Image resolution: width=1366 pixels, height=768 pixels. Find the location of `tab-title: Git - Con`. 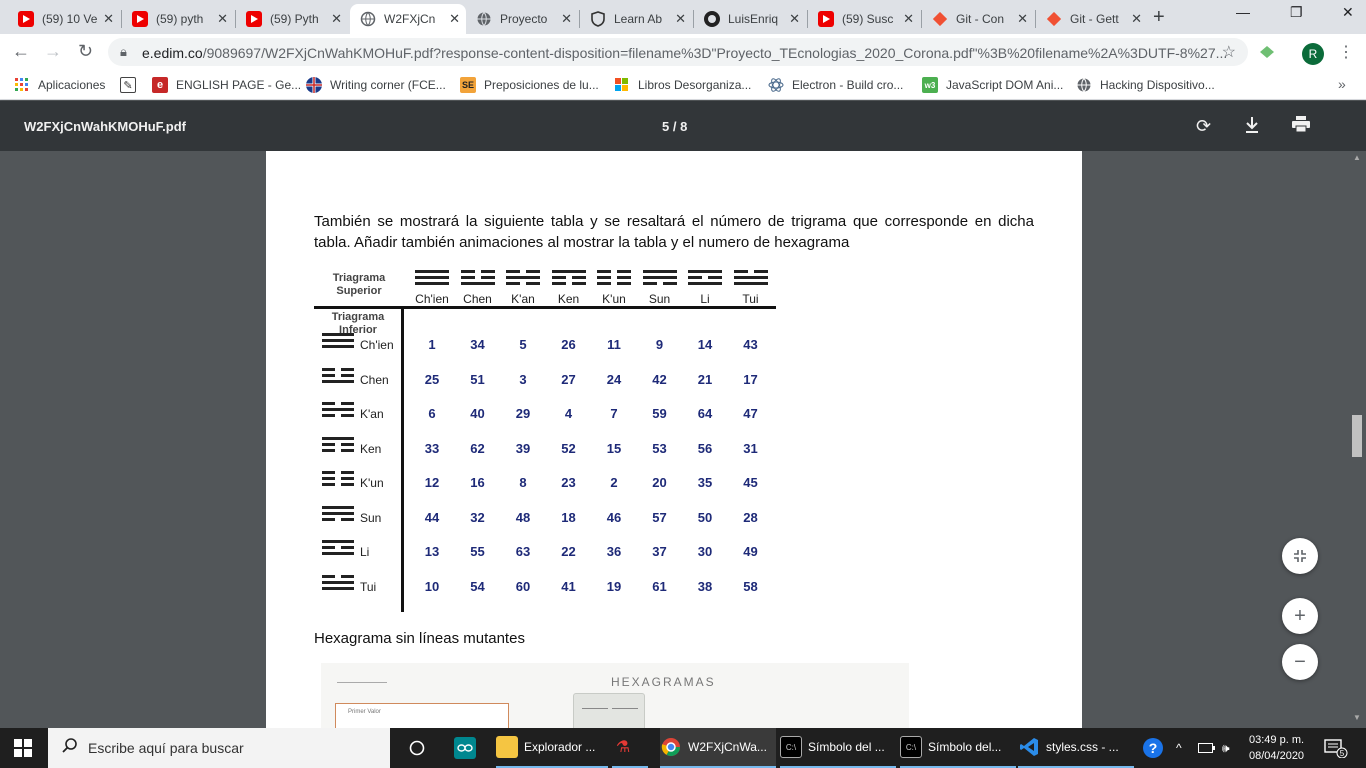

tab-title: Git - Con is located at coordinates (980, 19).